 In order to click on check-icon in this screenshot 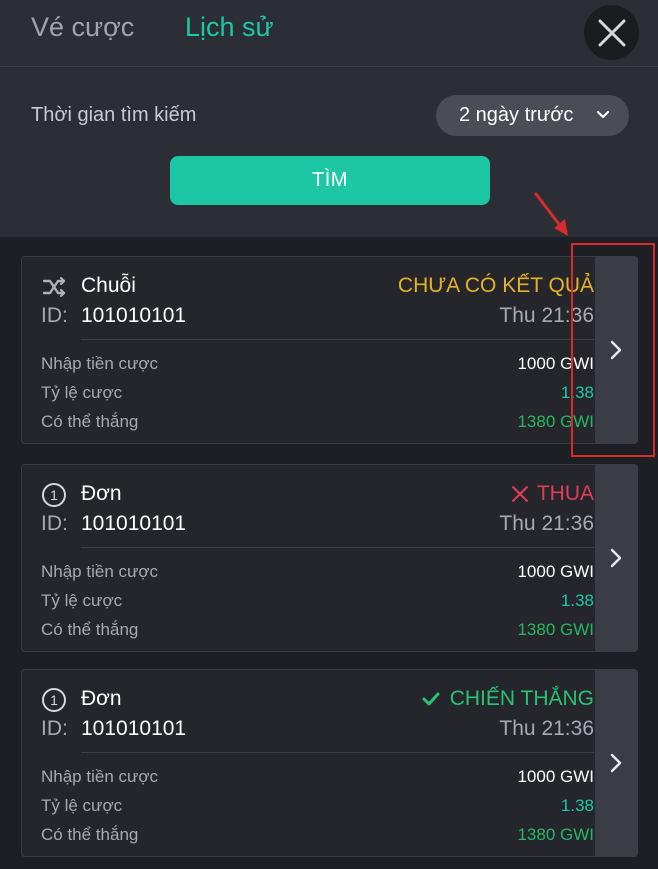, I will do `click(431, 699)`.